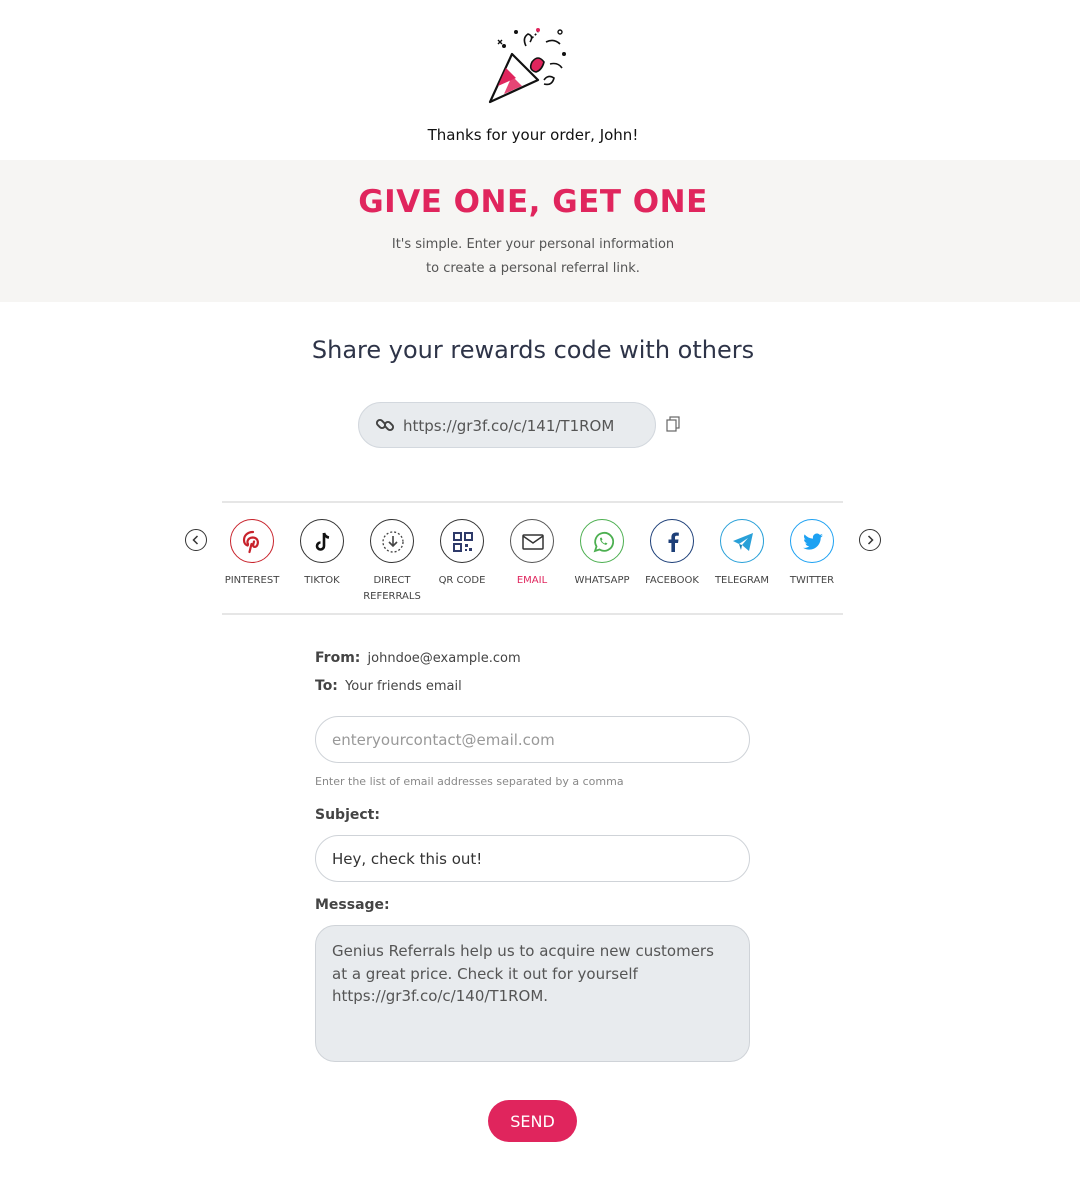  What do you see at coordinates (812, 580) in the screenshot?
I see `channel-label: TWITTER` at bounding box center [812, 580].